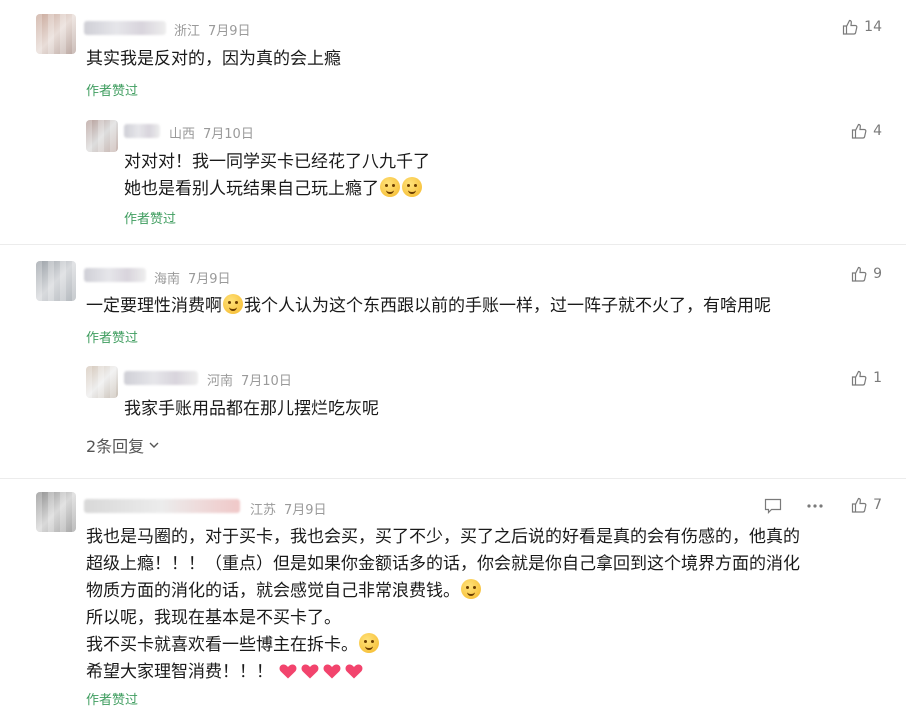 The image size is (906, 719). I want to click on like-count: 9, so click(877, 274).